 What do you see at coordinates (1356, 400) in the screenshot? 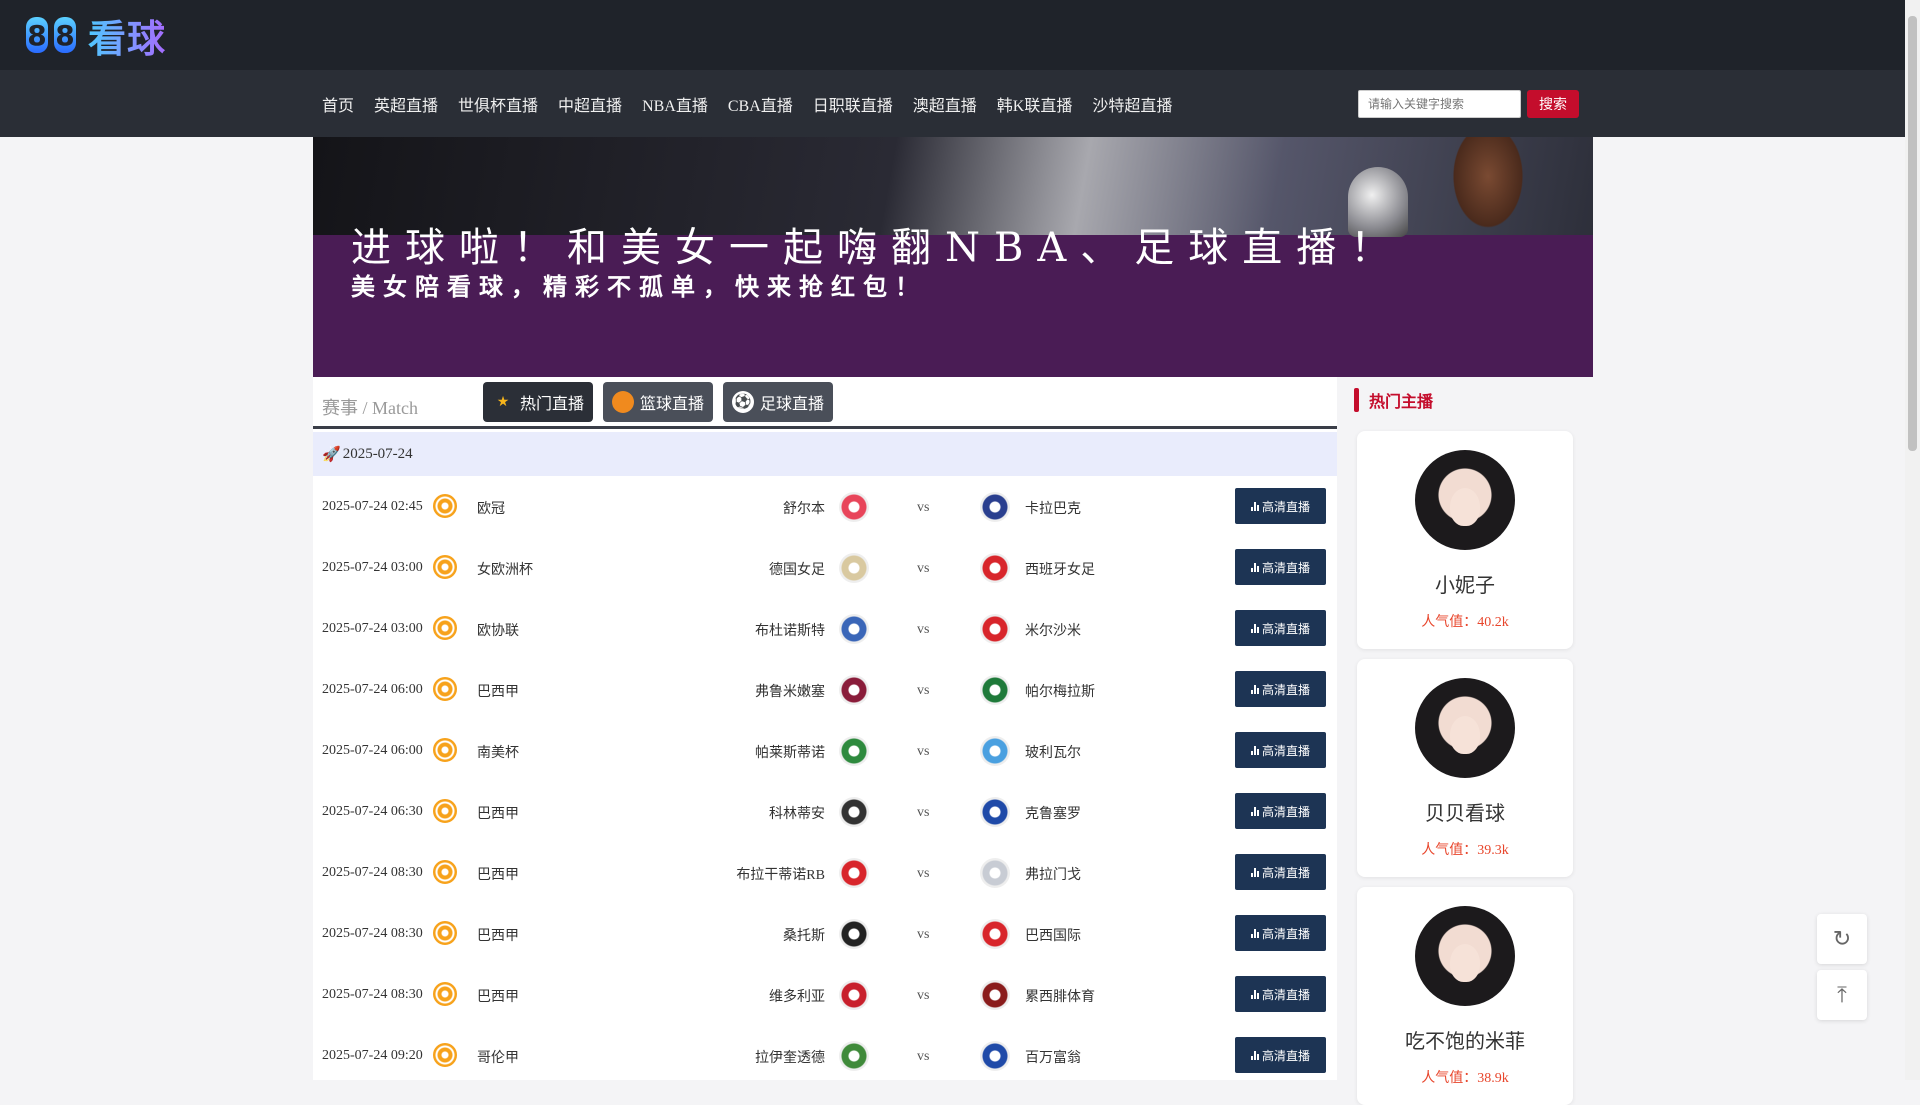
I see `header-accent-bar` at bounding box center [1356, 400].